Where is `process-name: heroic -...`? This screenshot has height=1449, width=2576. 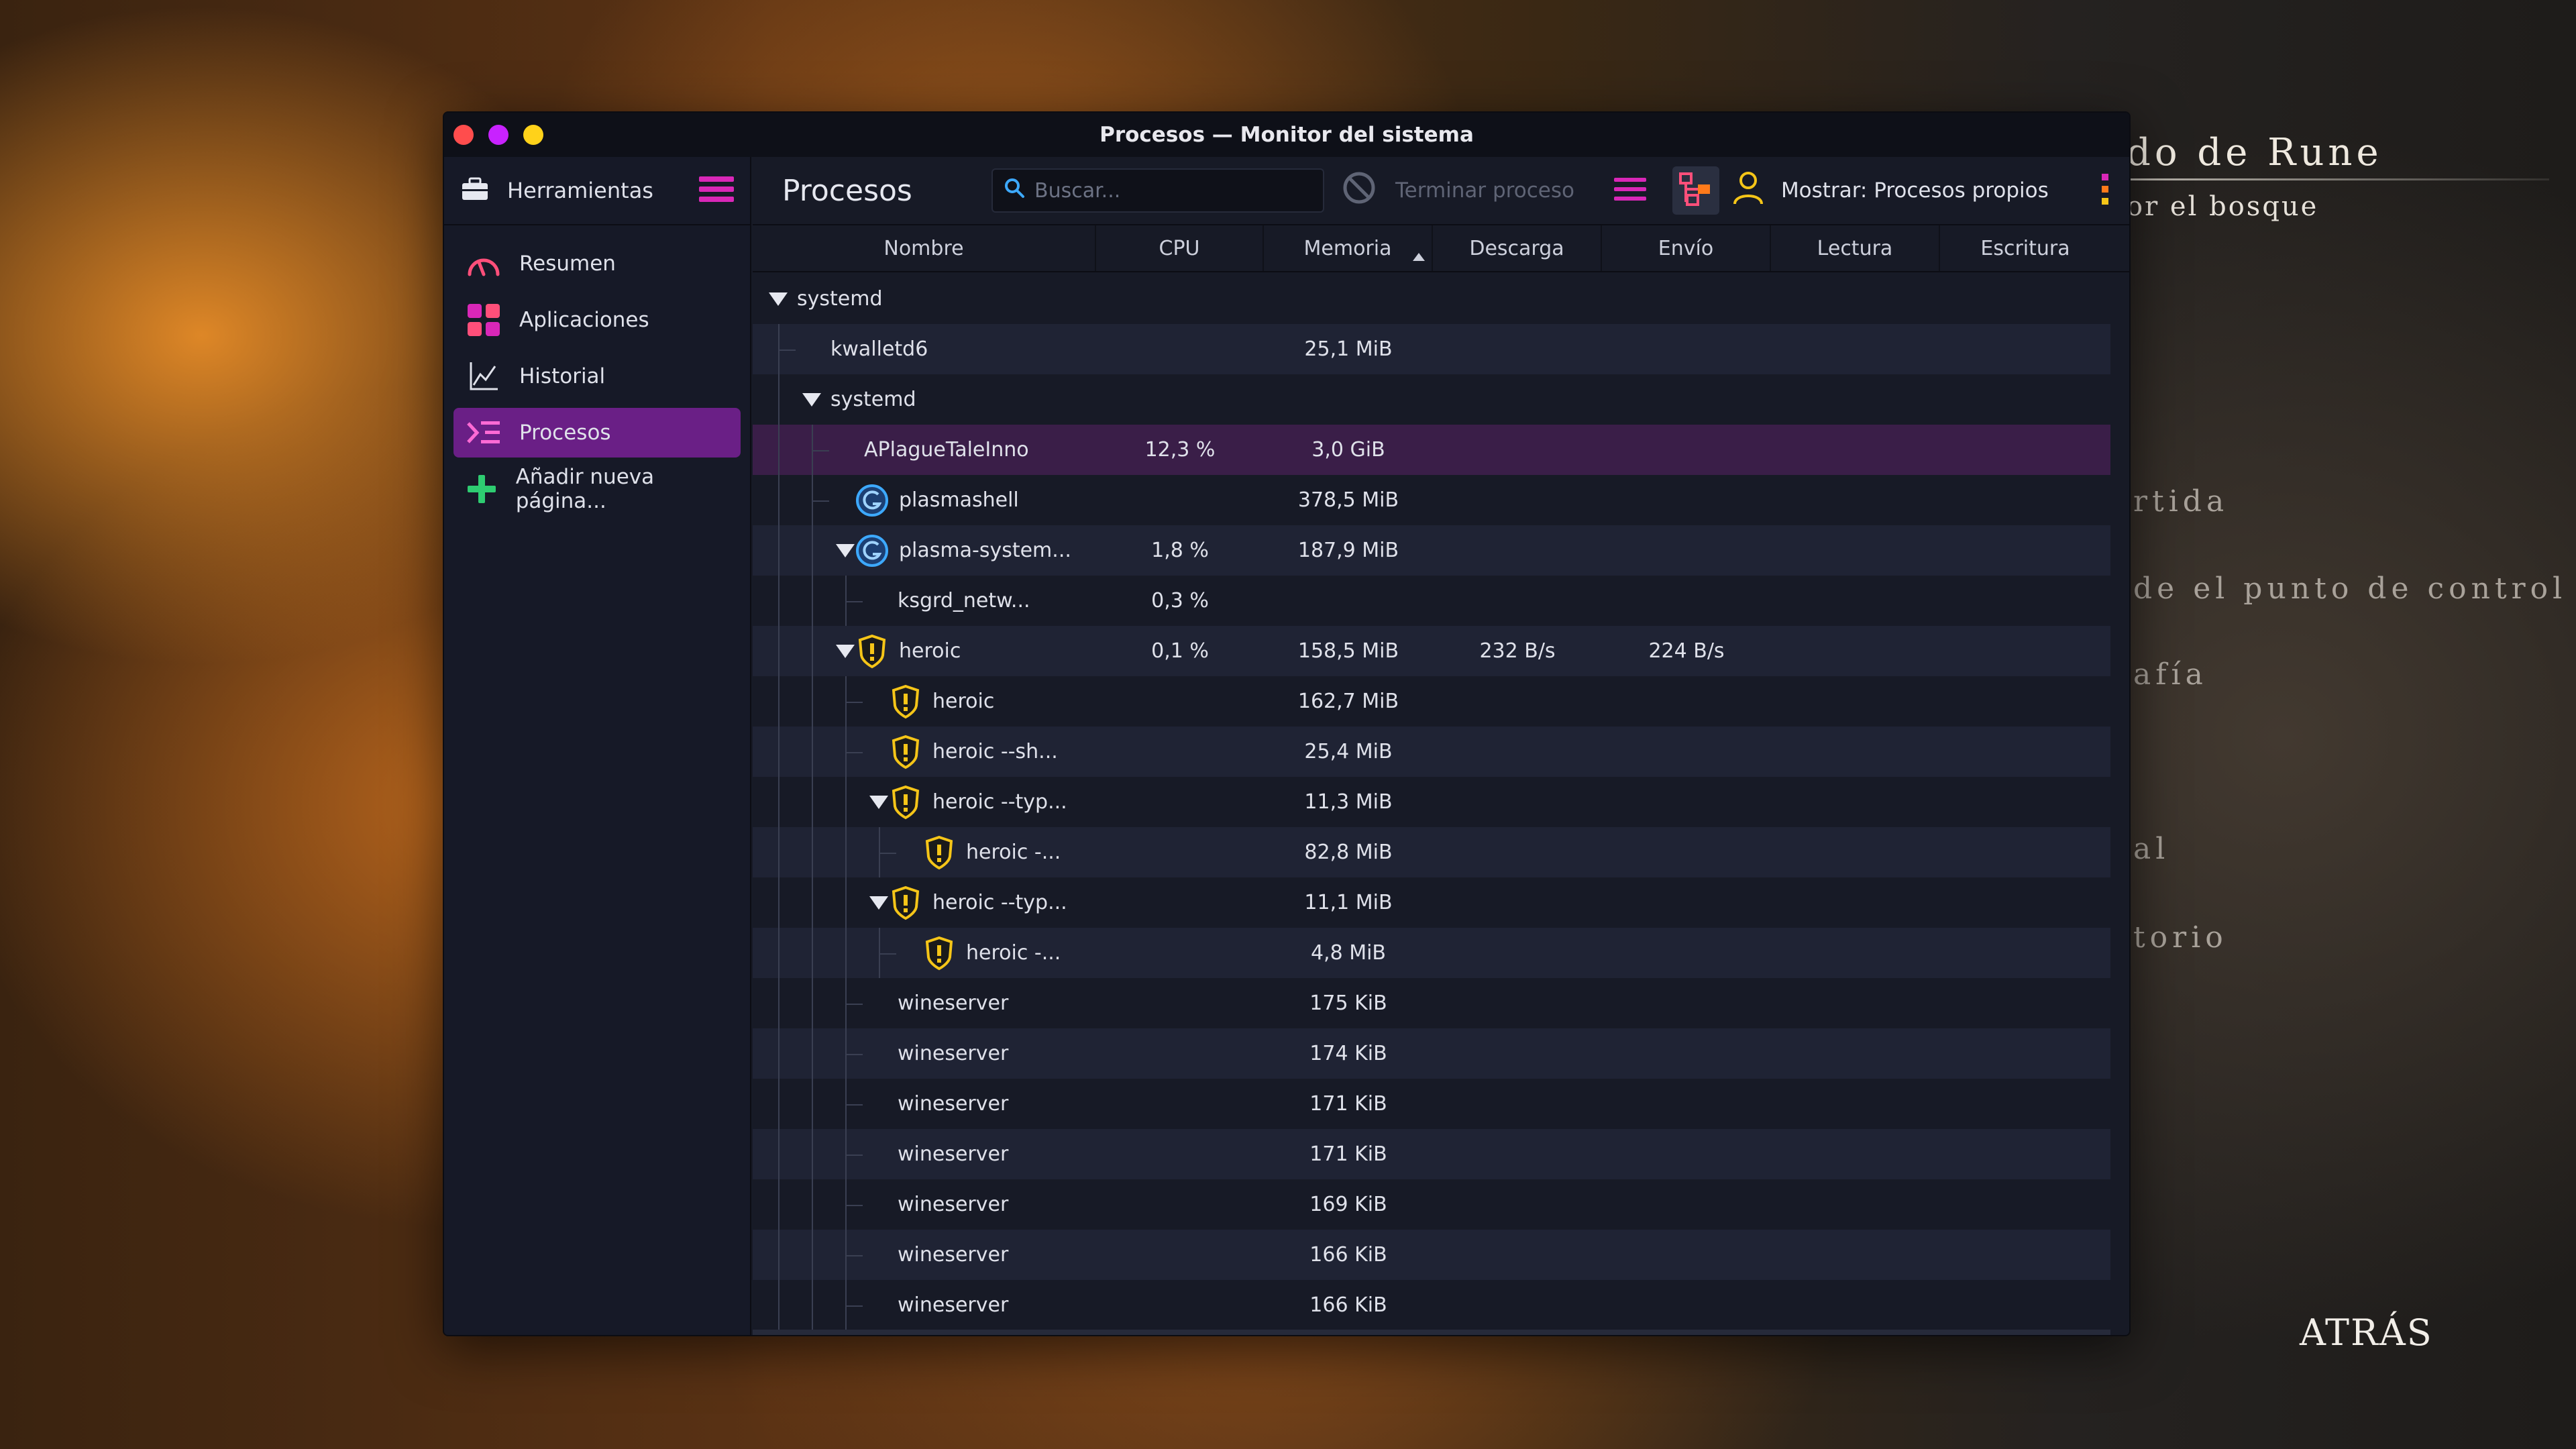
process-name: heroic -... is located at coordinates (1013, 953).